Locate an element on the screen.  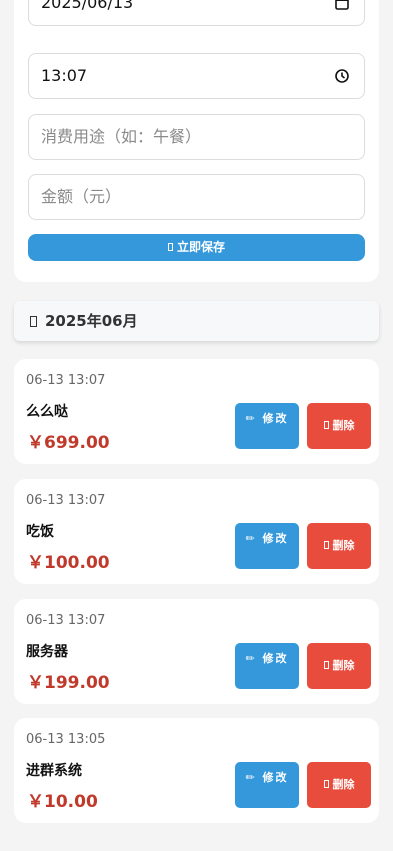
calendar-icon is located at coordinates (342, 5).